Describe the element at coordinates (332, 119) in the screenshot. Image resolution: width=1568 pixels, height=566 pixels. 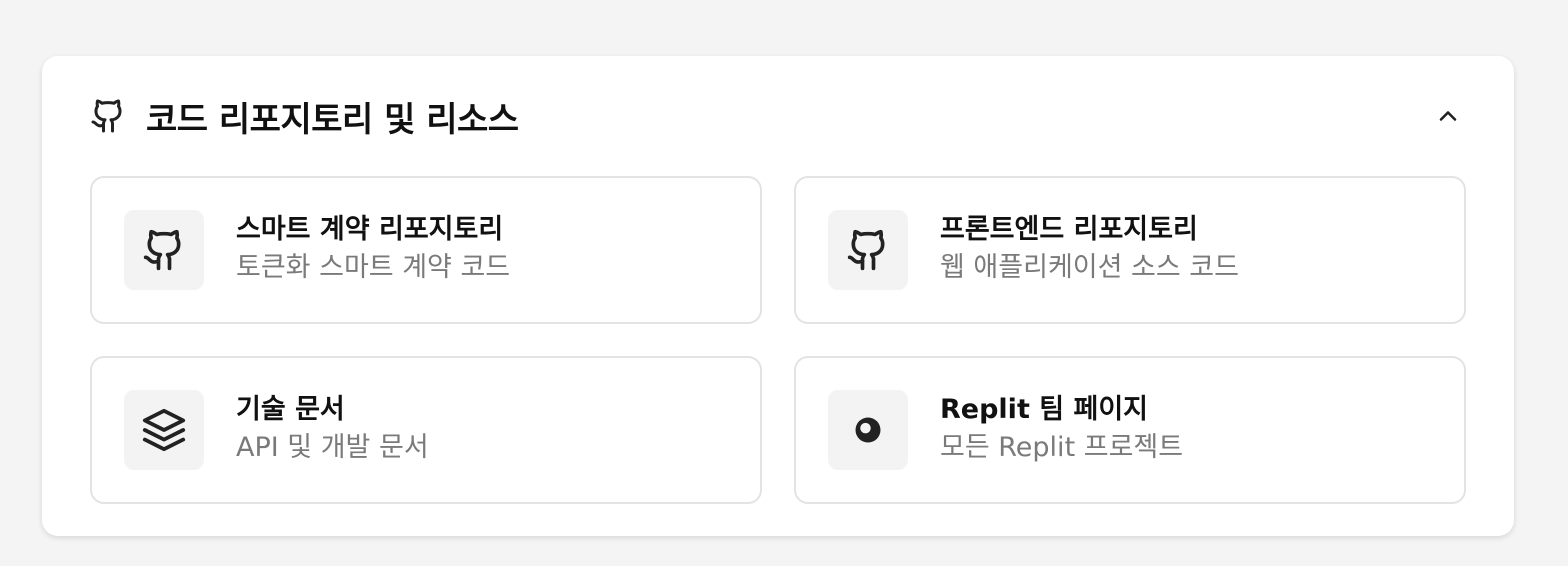
I see `section-title: 코드 리포지토리 및 리소스` at that location.